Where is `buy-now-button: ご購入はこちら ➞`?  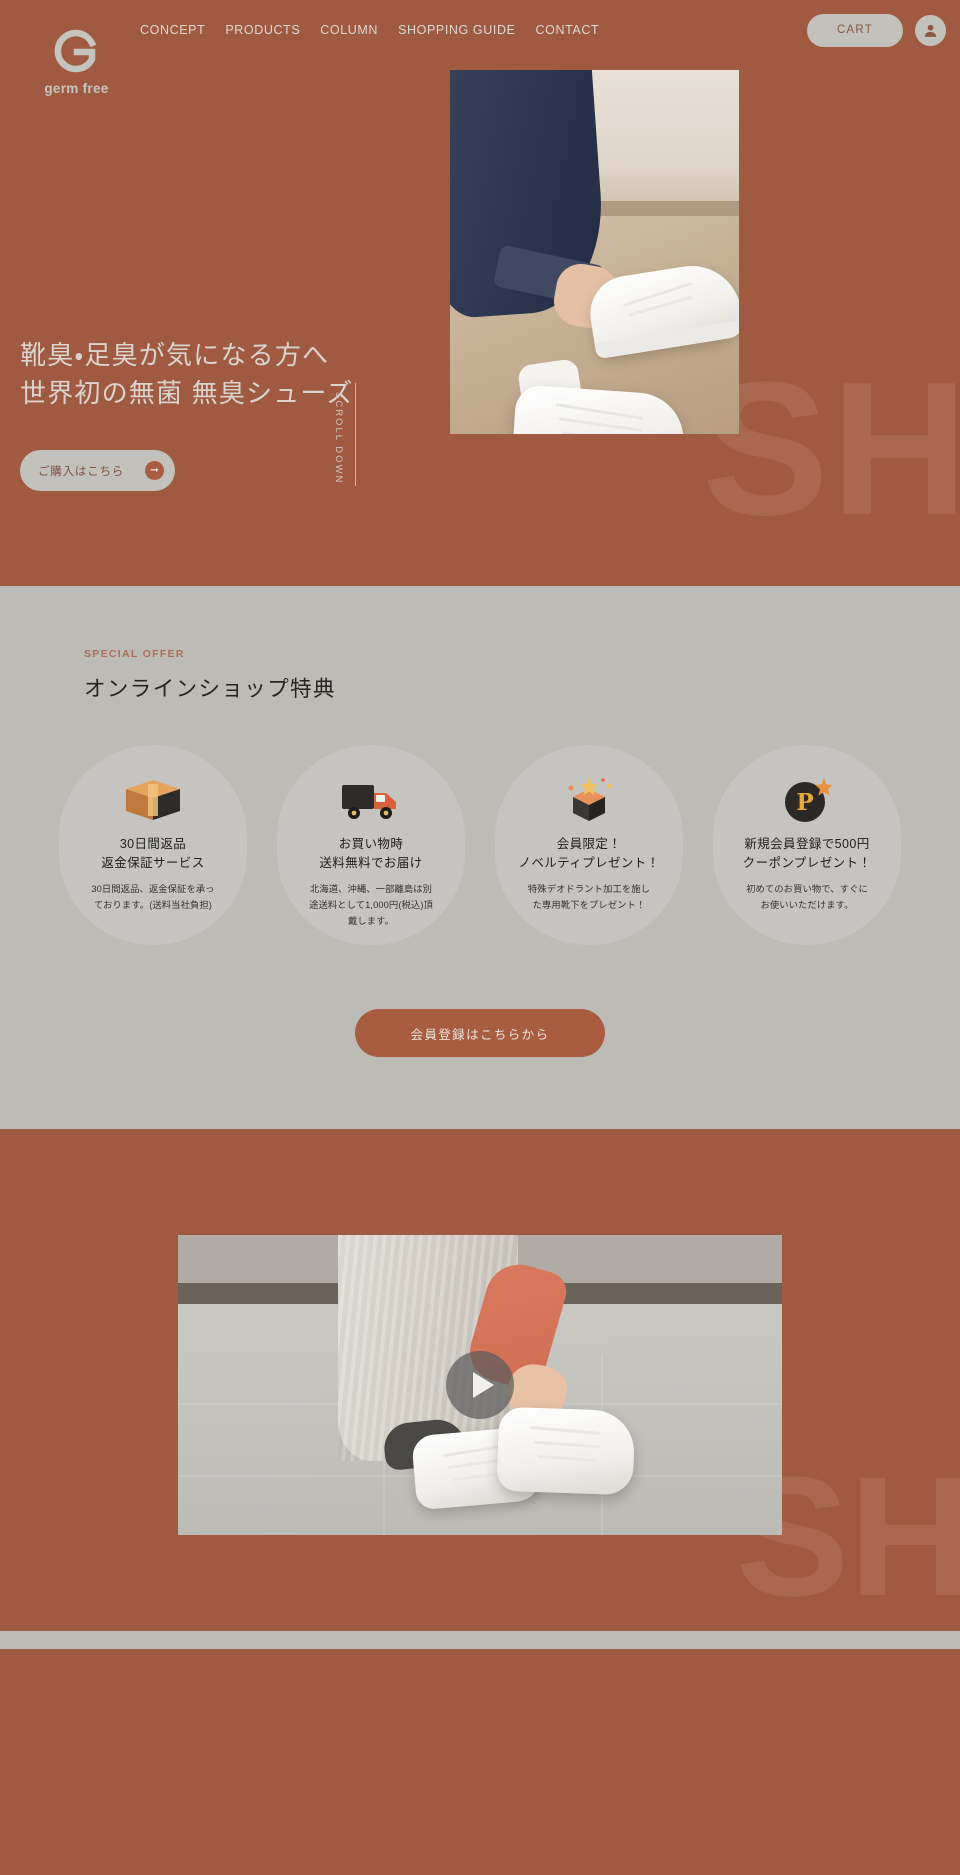
buy-now-button: ご購入はこちら ➞ is located at coordinates (97, 470).